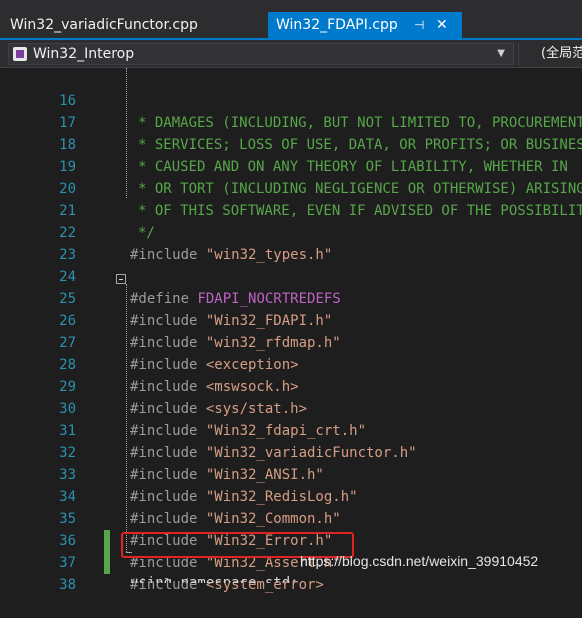 This screenshot has height=618, width=582. I want to click on code-line: 26 #include "win32_rfdmap.h", so click(291, 319).